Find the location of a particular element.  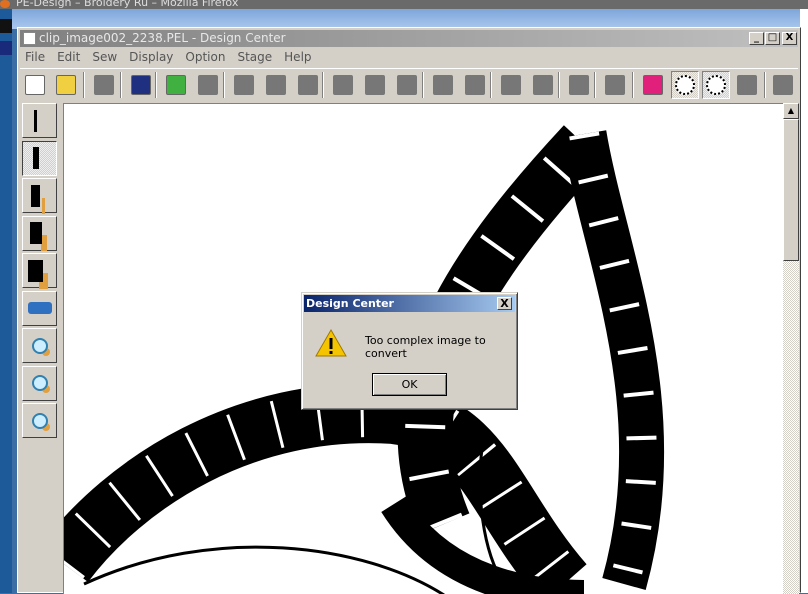

sew-button is located at coordinates (579, 85).